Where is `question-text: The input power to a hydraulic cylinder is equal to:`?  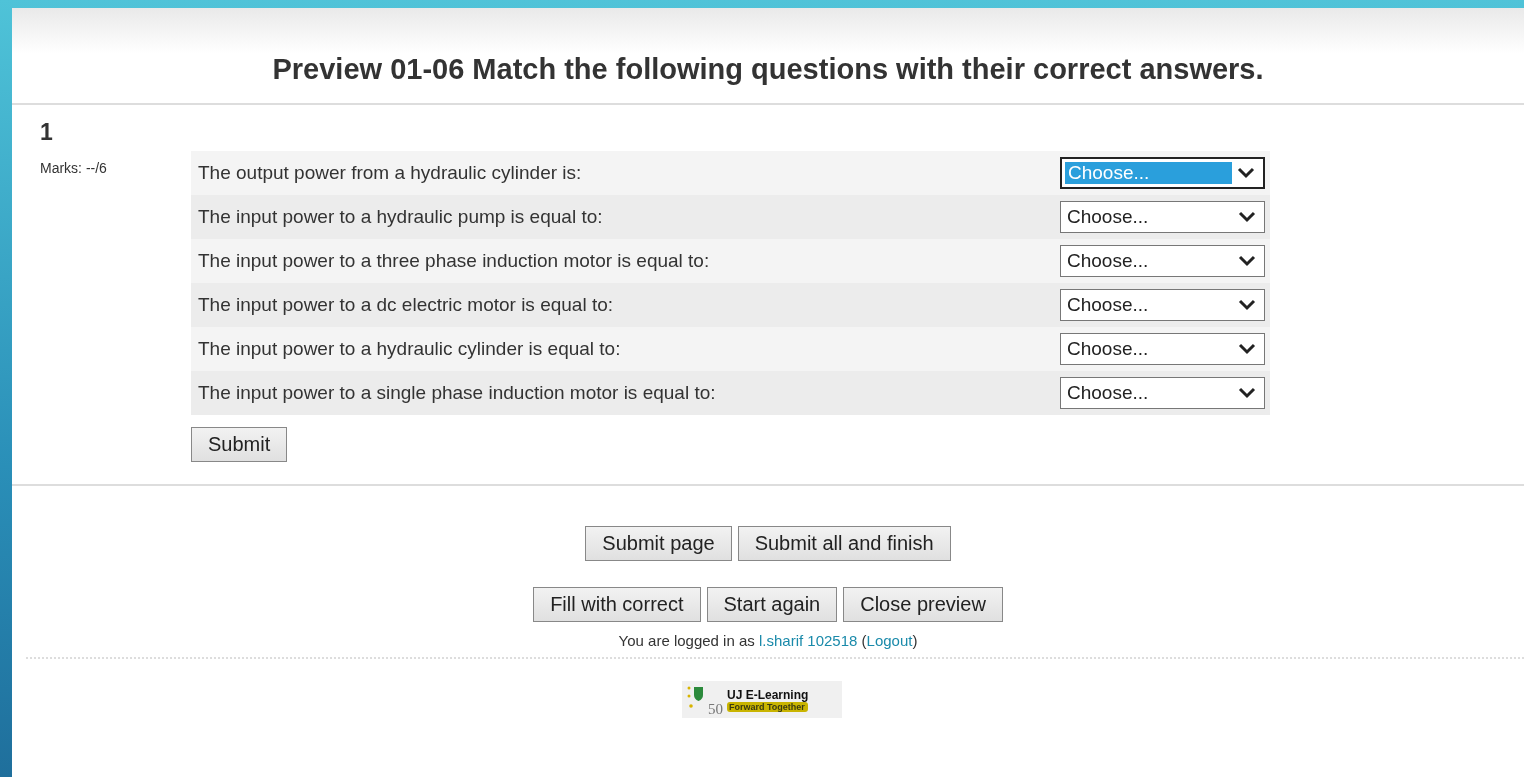 question-text: The input power to a hydraulic cylinder is equal to: is located at coordinates (409, 349).